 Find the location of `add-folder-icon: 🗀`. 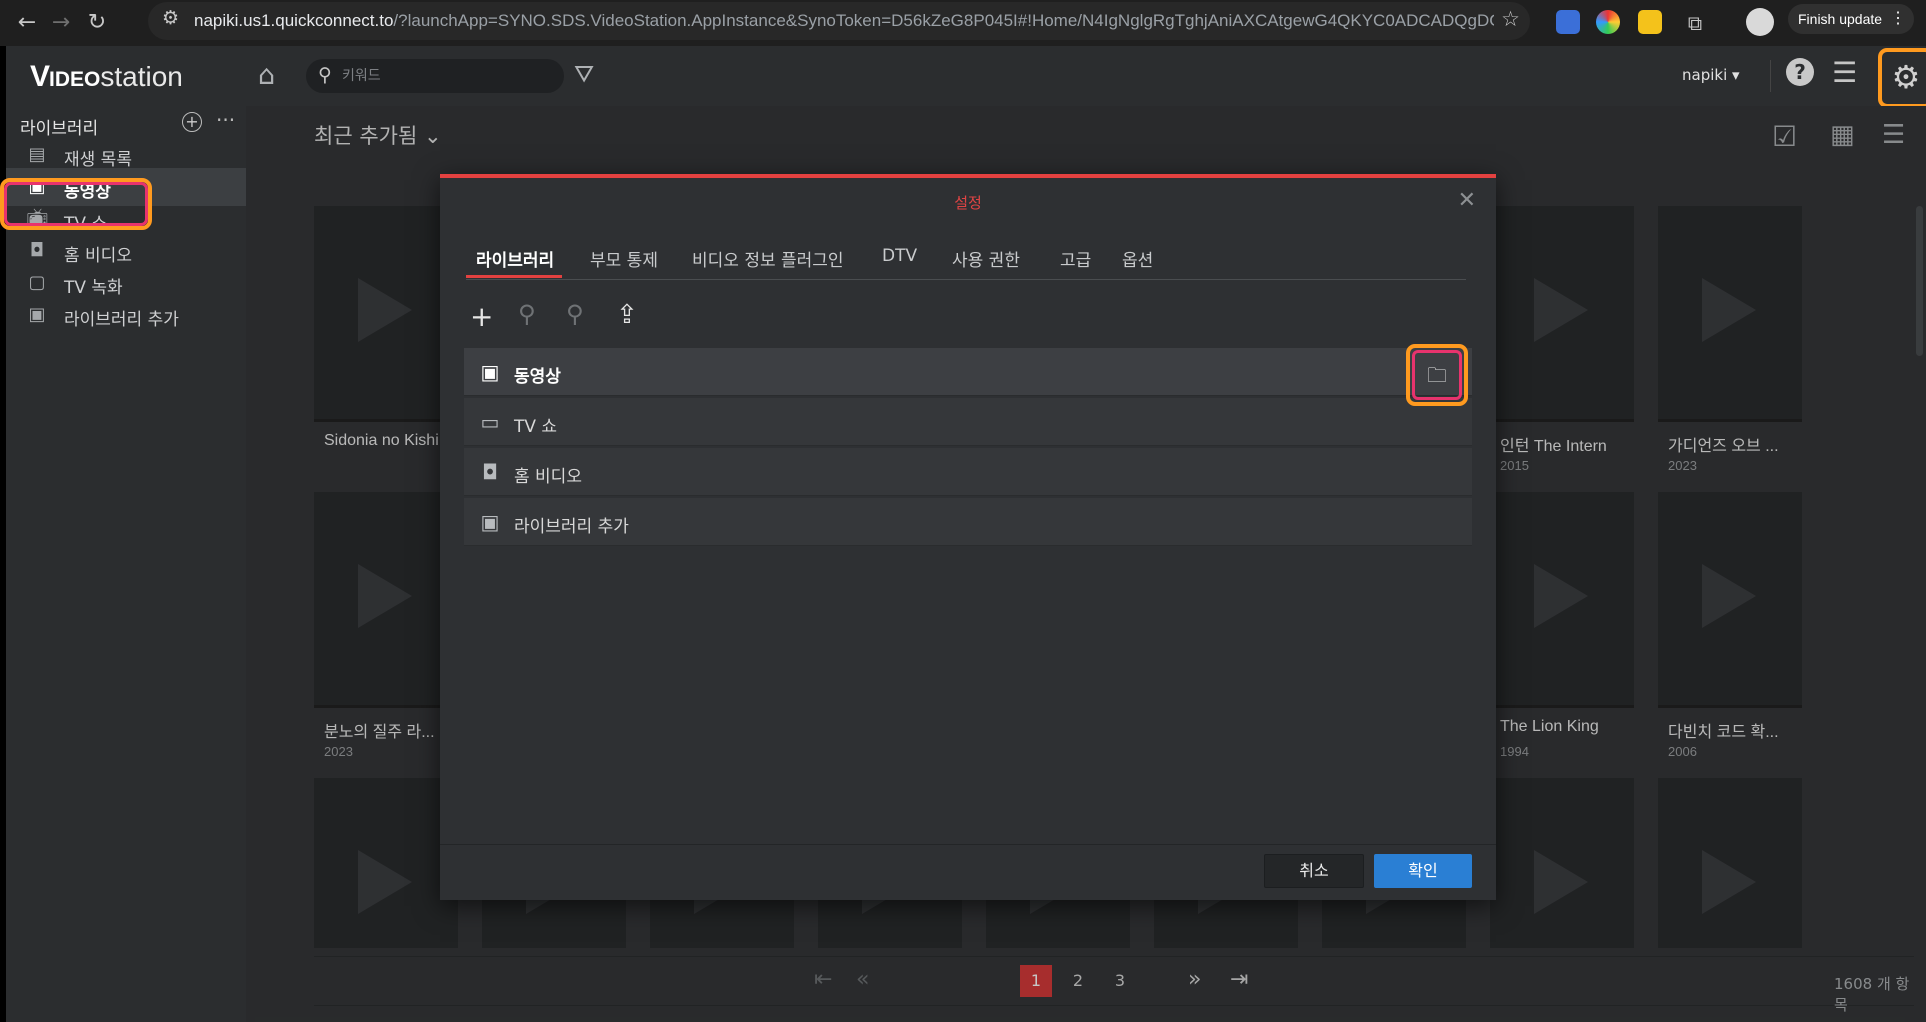

add-folder-icon: 🗀 is located at coordinates (1437, 375).